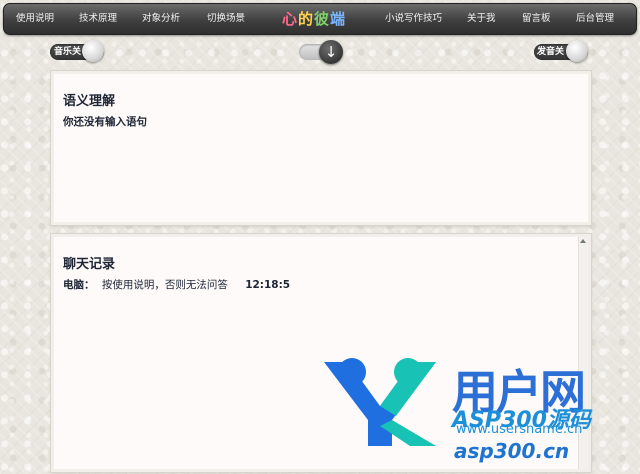 The image size is (640, 474). I want to click on nav-item-guestbook: 留言板, so click(536, 19).